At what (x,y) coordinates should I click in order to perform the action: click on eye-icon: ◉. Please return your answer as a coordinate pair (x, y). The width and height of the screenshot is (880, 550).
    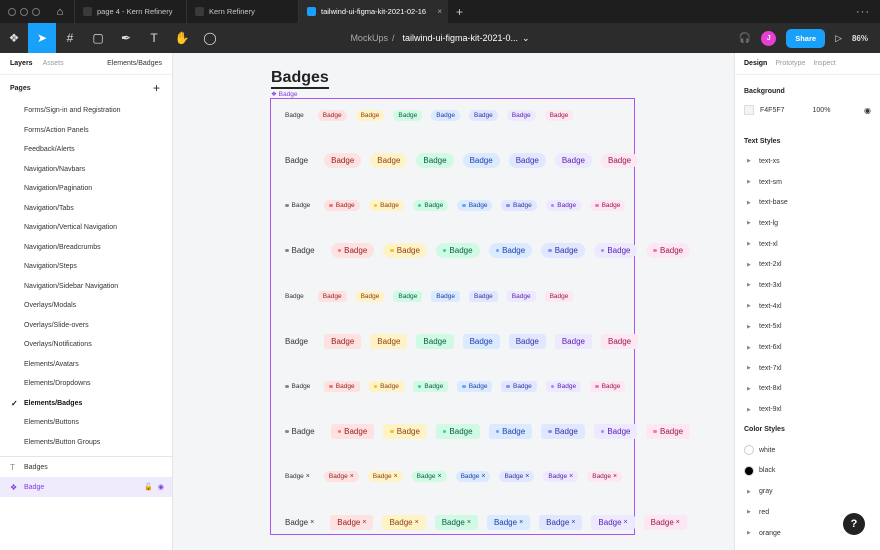
    Looking at the image, I should click on (867, 110).